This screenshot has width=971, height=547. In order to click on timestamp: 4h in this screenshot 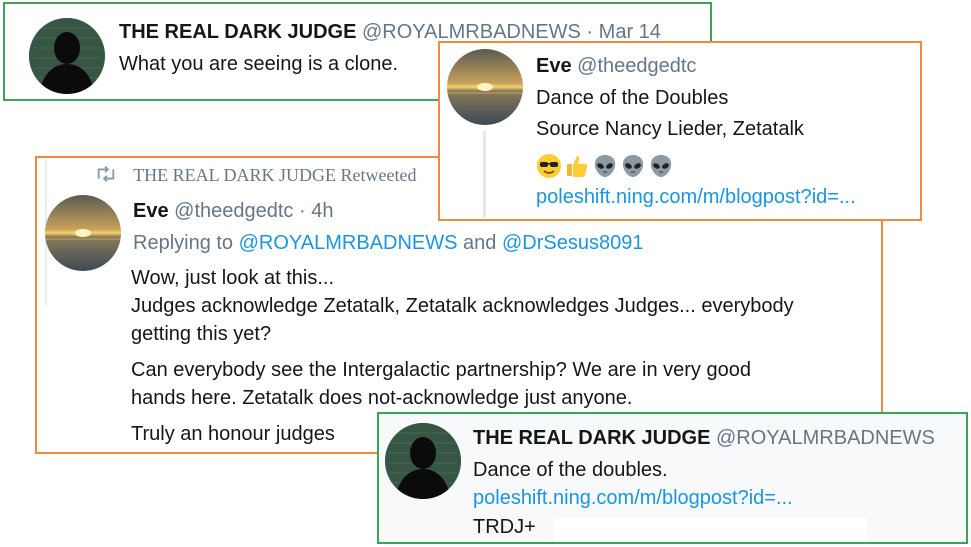, I will do `click(322, 211)`.